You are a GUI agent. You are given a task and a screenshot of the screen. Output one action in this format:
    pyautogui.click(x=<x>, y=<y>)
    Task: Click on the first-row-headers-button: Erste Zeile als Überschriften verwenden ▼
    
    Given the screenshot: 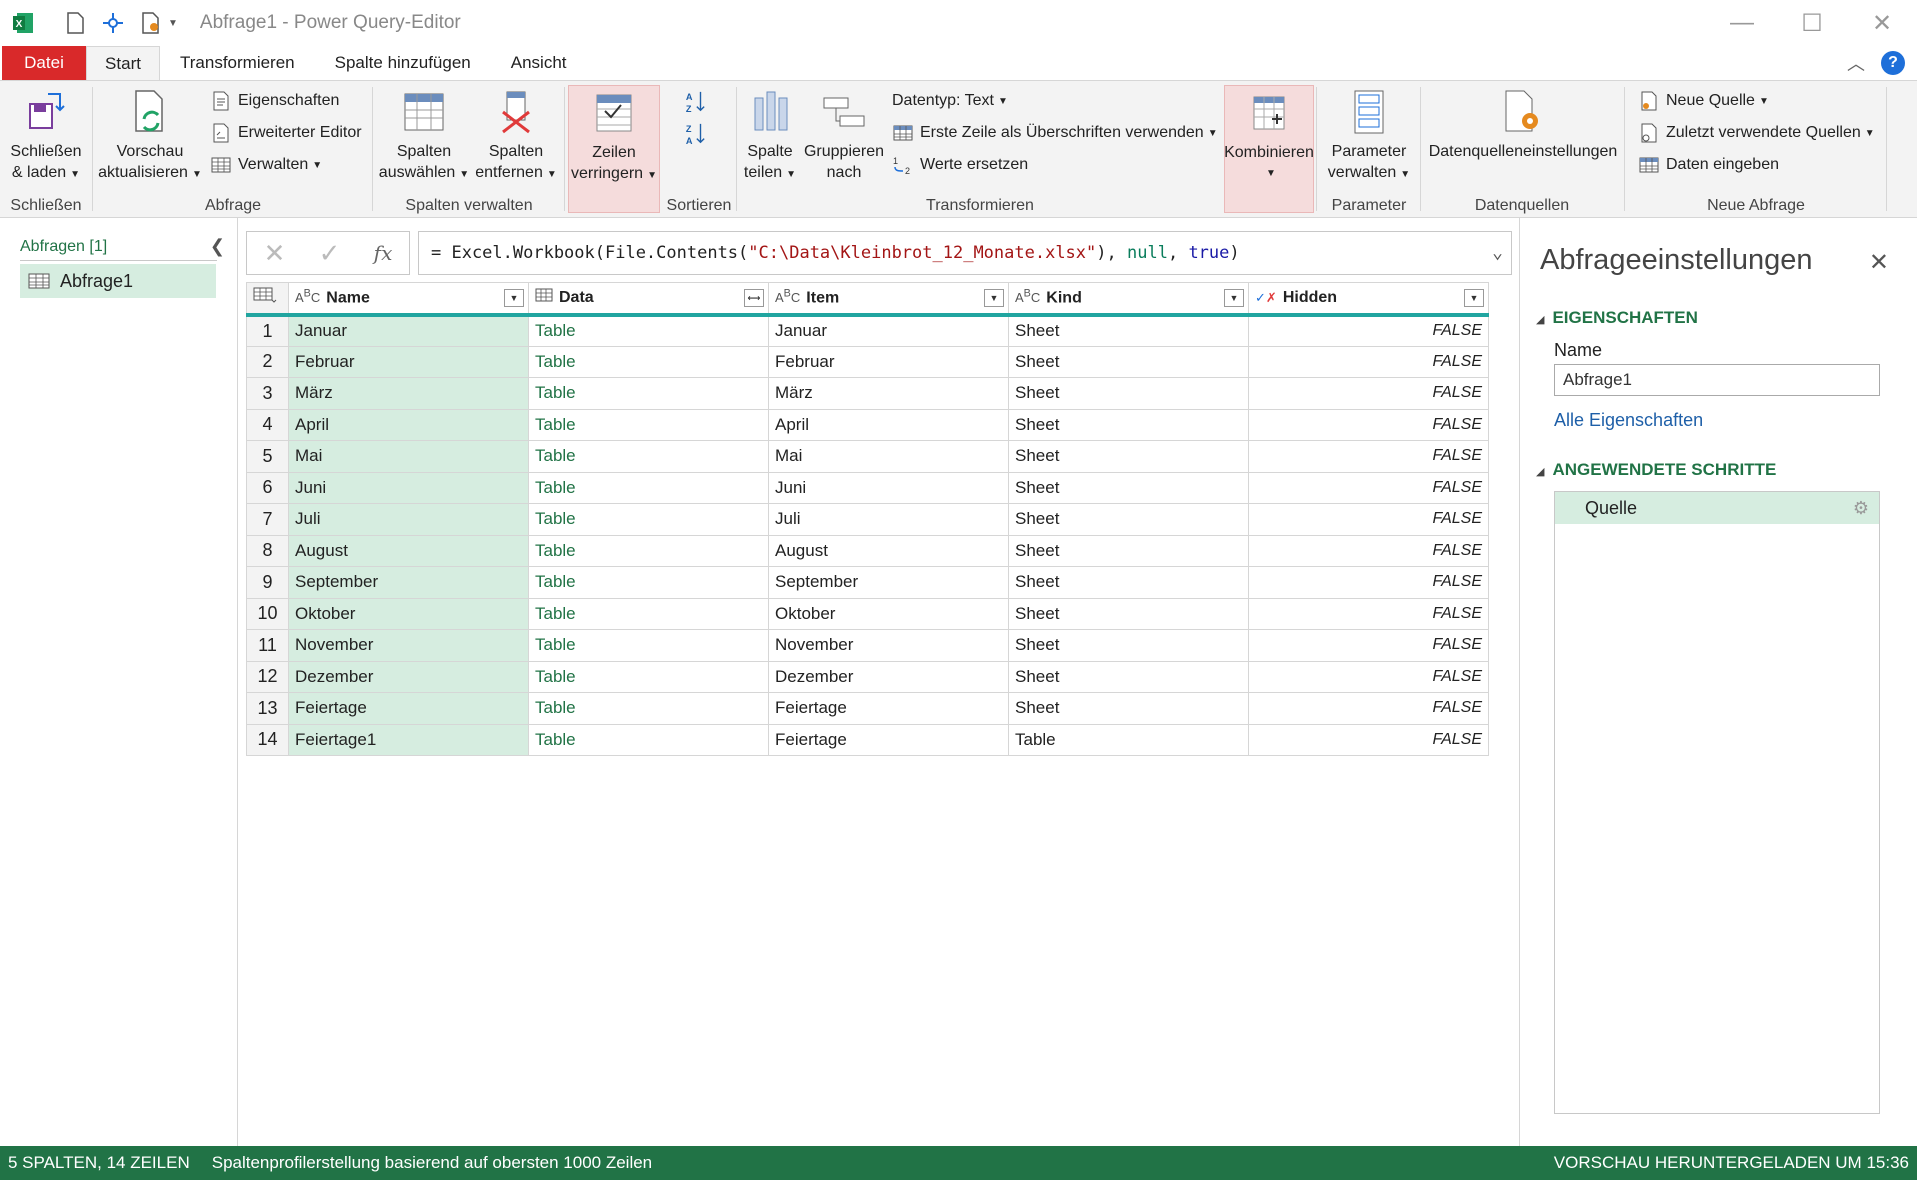 What is the action you would take?
    pyautogui.click(x=1055, y=133)
    